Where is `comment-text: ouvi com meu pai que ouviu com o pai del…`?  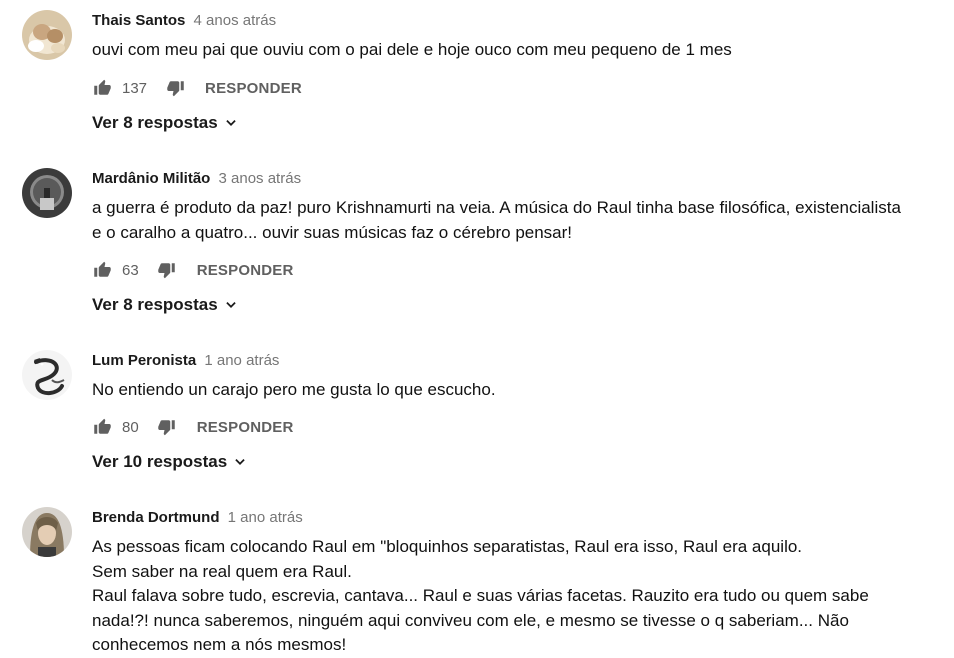
comment-text: ouvi com meu pai que ouviu com o pai del… is located at coordinates (502, 50).